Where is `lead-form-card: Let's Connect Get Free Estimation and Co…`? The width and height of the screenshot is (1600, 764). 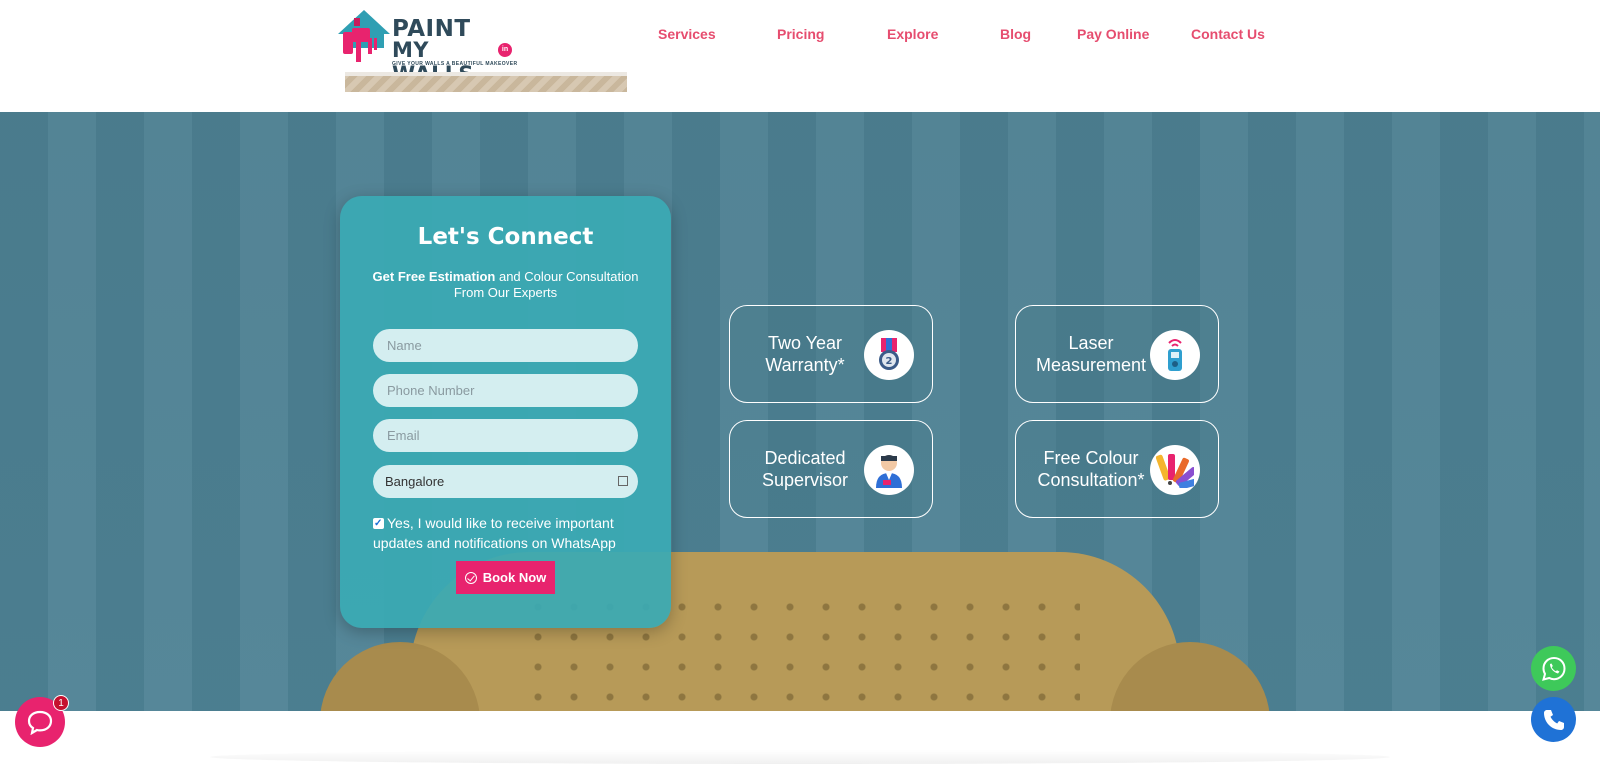 lead-form-card: Let's Connect Get Free Estimation and Co… is located at coordinates (505, 412).